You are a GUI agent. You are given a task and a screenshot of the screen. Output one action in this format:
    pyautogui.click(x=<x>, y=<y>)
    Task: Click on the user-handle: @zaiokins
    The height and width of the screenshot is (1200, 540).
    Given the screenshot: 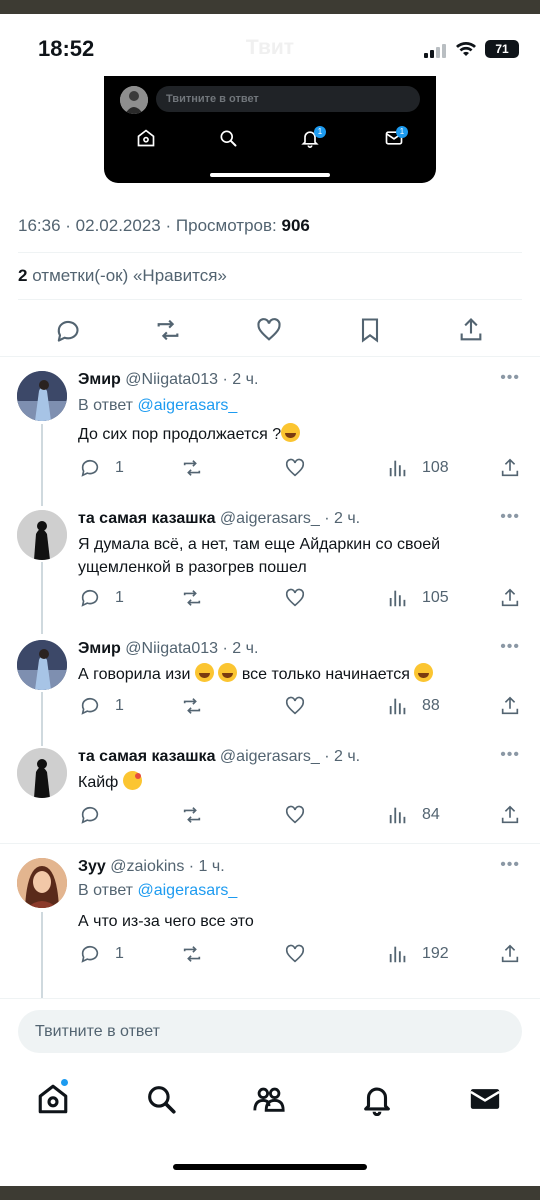 What is the action you would take?
    pyautogui.click(x=147, y=866)
    